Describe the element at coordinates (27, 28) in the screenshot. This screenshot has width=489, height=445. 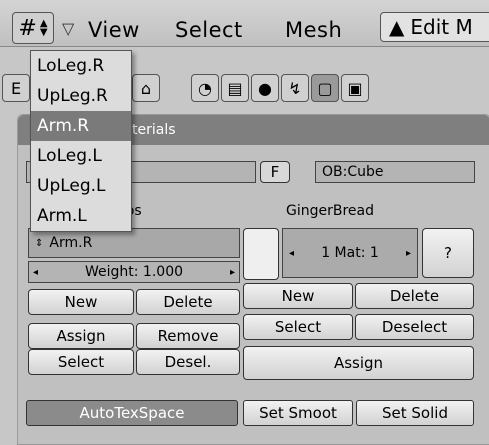
I see `grid-icon: #` at that location.